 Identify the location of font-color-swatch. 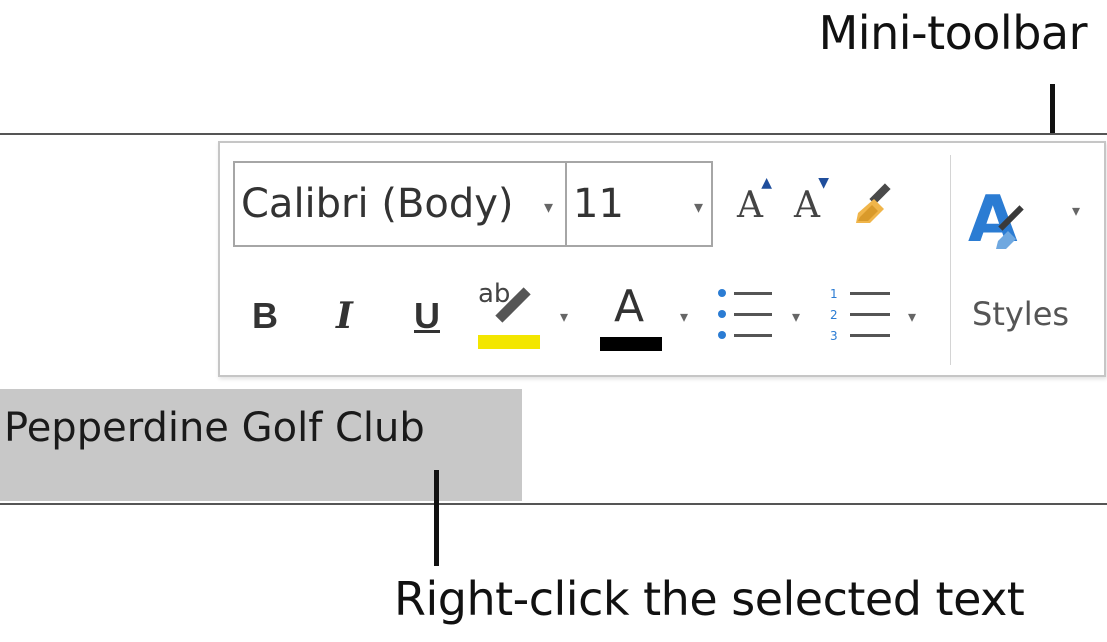
(631, 344).